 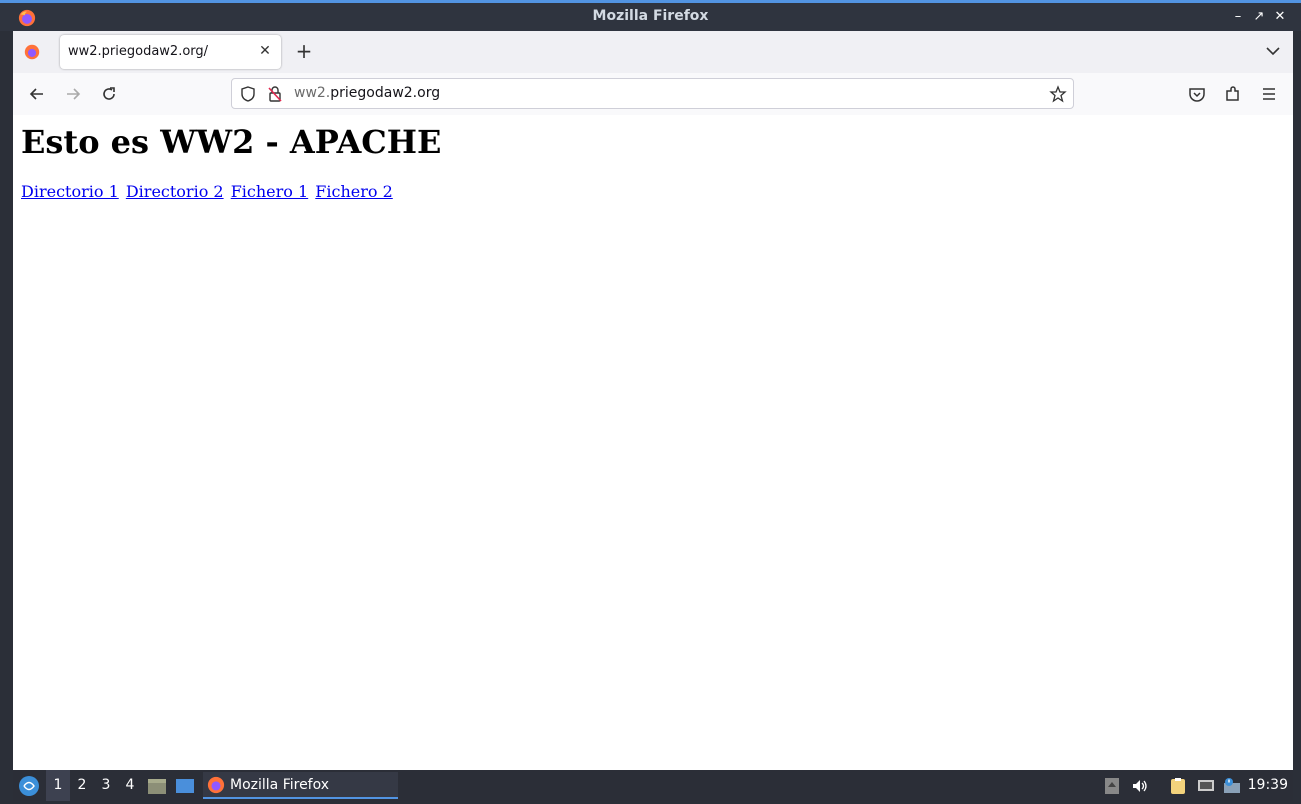 I want to click on maximize-button: ↗, so click(x=1259, y=17).